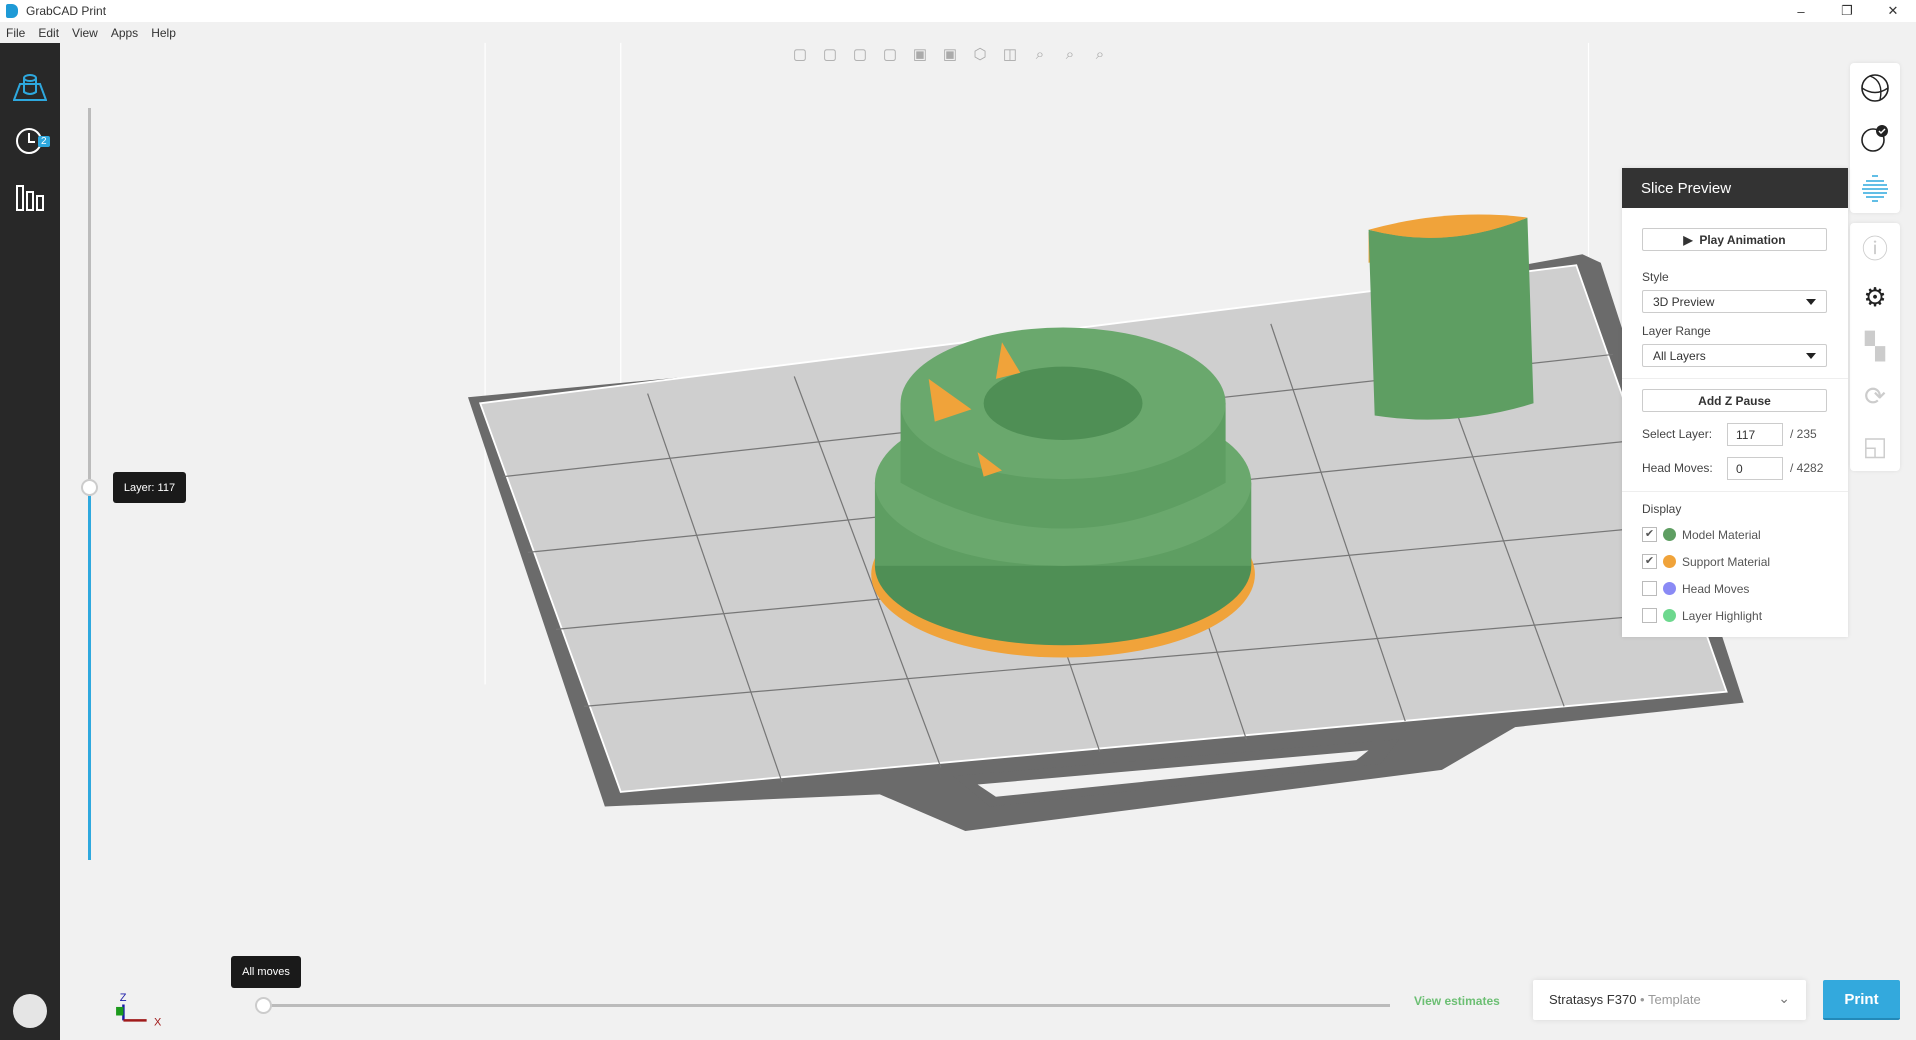 The image size is (1916, 1040). Describe the element at coordinates (89, 673) in the screenshot. I see `layer-slider-fill` at that location.